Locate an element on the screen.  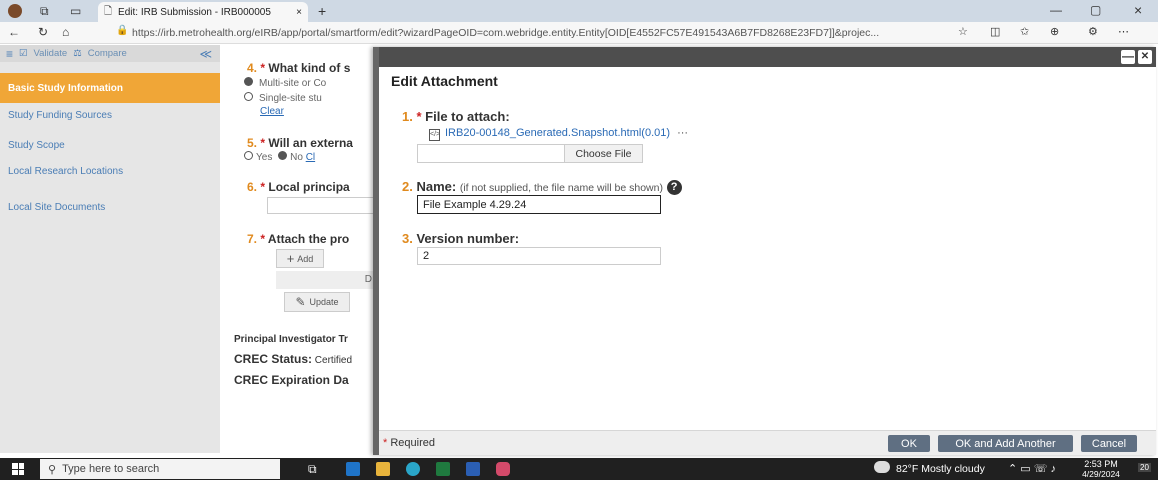
tab-close-icon: × is located at coordinates (299, 12).